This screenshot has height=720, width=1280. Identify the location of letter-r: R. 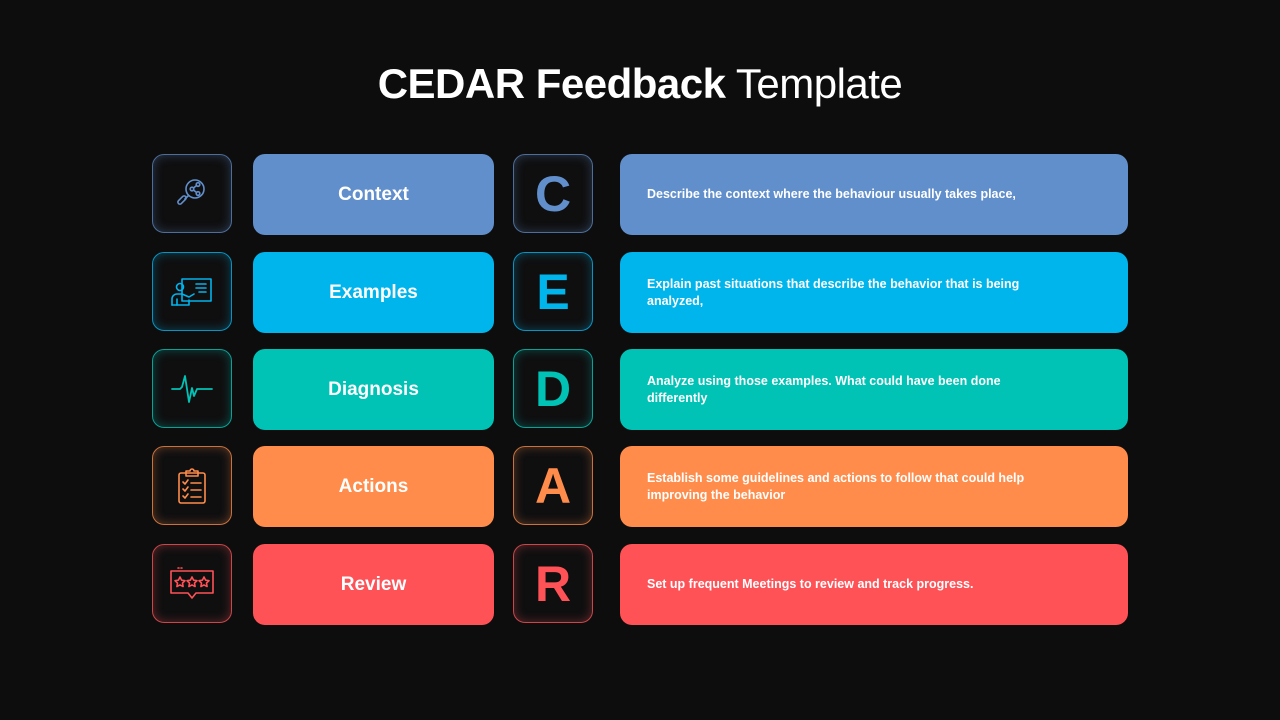
(553, 583).